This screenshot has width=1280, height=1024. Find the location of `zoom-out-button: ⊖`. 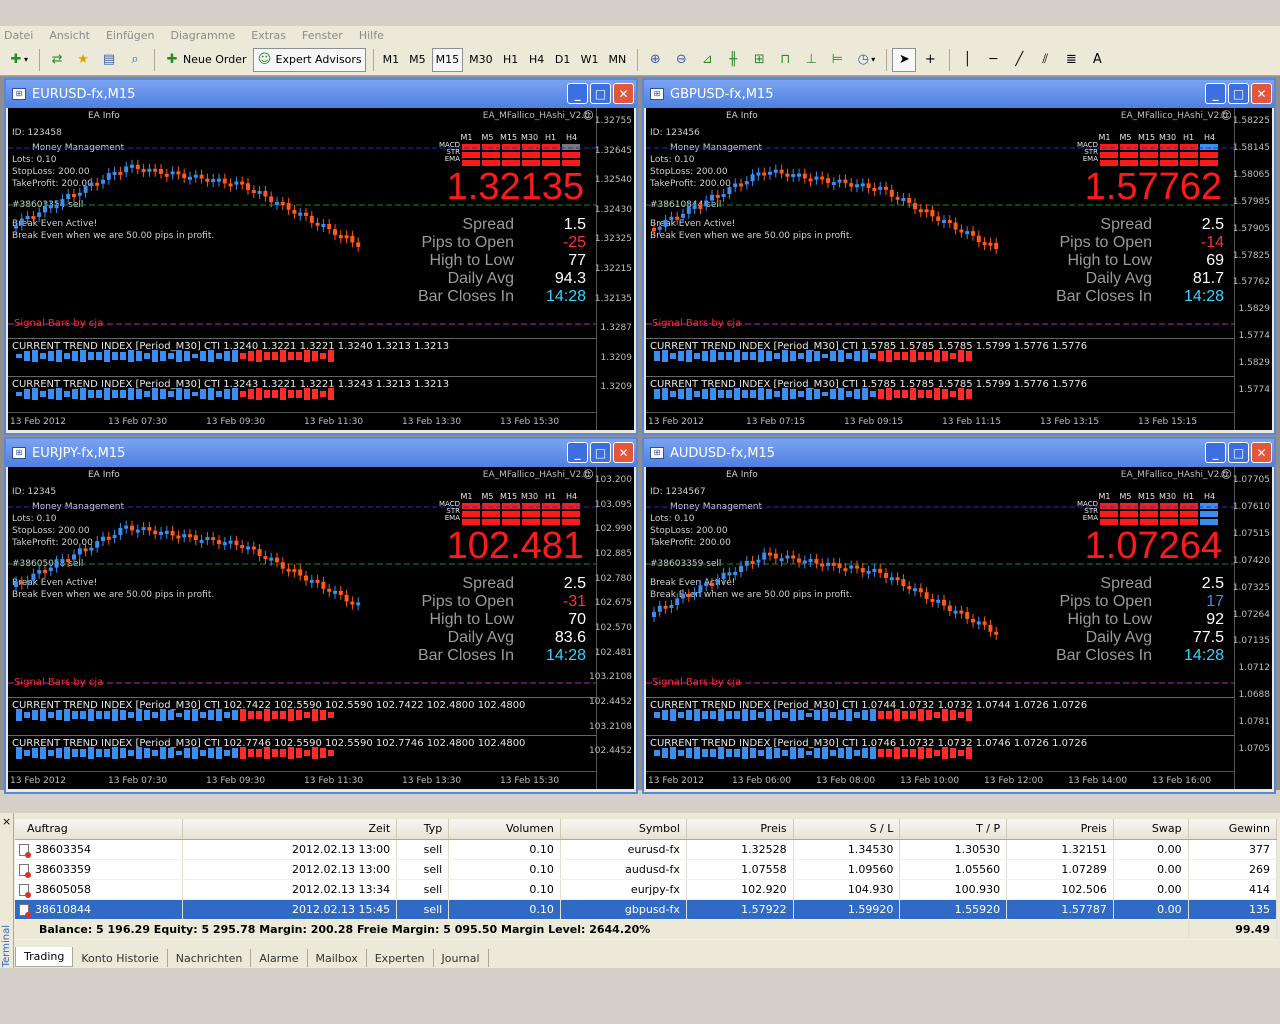

zoom-out-button: ⊖ is located at coordinates (681, 60).